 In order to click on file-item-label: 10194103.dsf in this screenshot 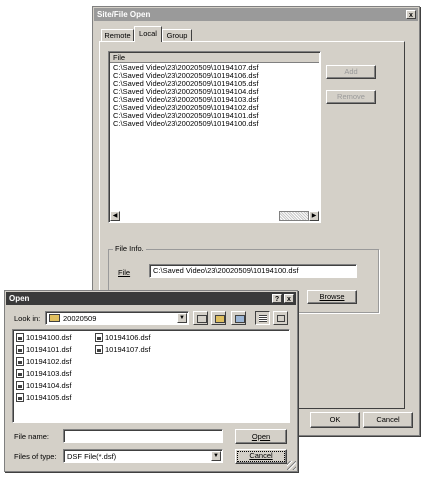, I will do `click(49, 373)`.